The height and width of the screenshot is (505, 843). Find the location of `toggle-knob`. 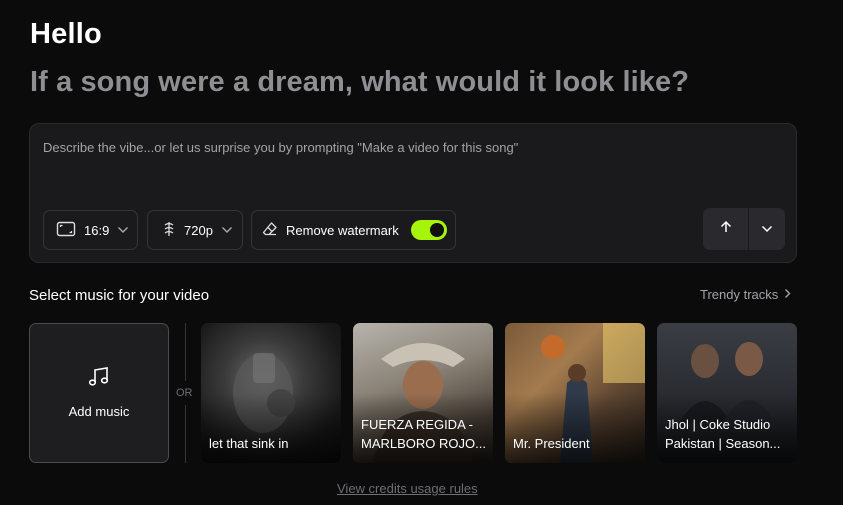

toggle-knob is located at coordinates (437, 230).